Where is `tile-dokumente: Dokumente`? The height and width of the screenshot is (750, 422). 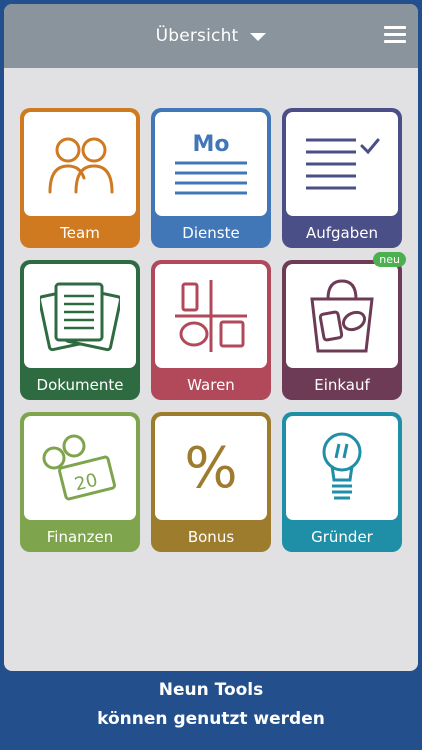 tile-dokumente: Dokumente is located at coordinates (80, 330).